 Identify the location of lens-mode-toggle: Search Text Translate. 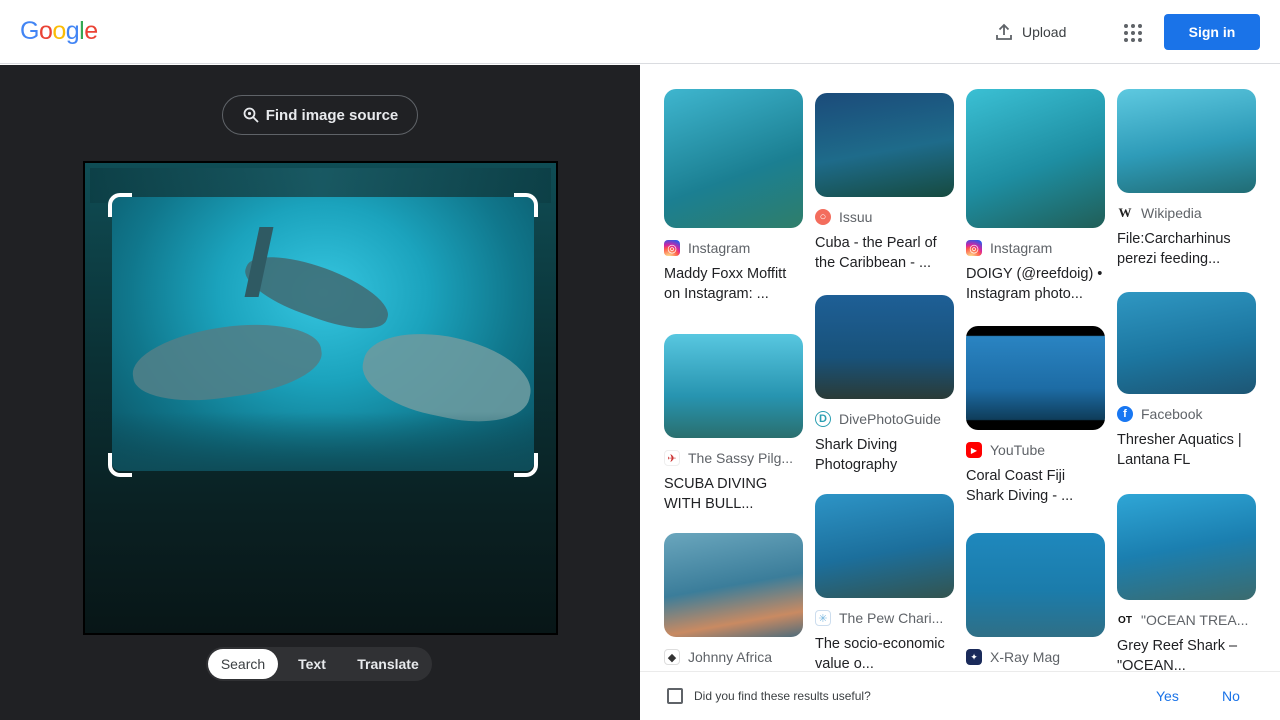
(319, 664).